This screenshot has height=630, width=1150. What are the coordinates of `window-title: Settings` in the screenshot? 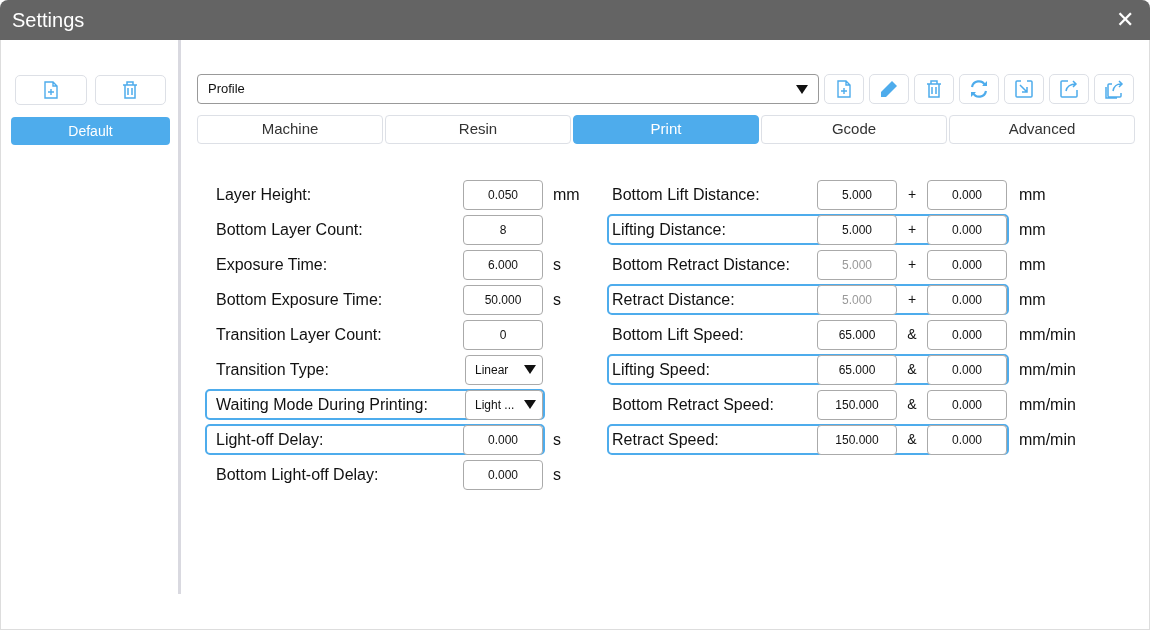 It's located at (48, 20).